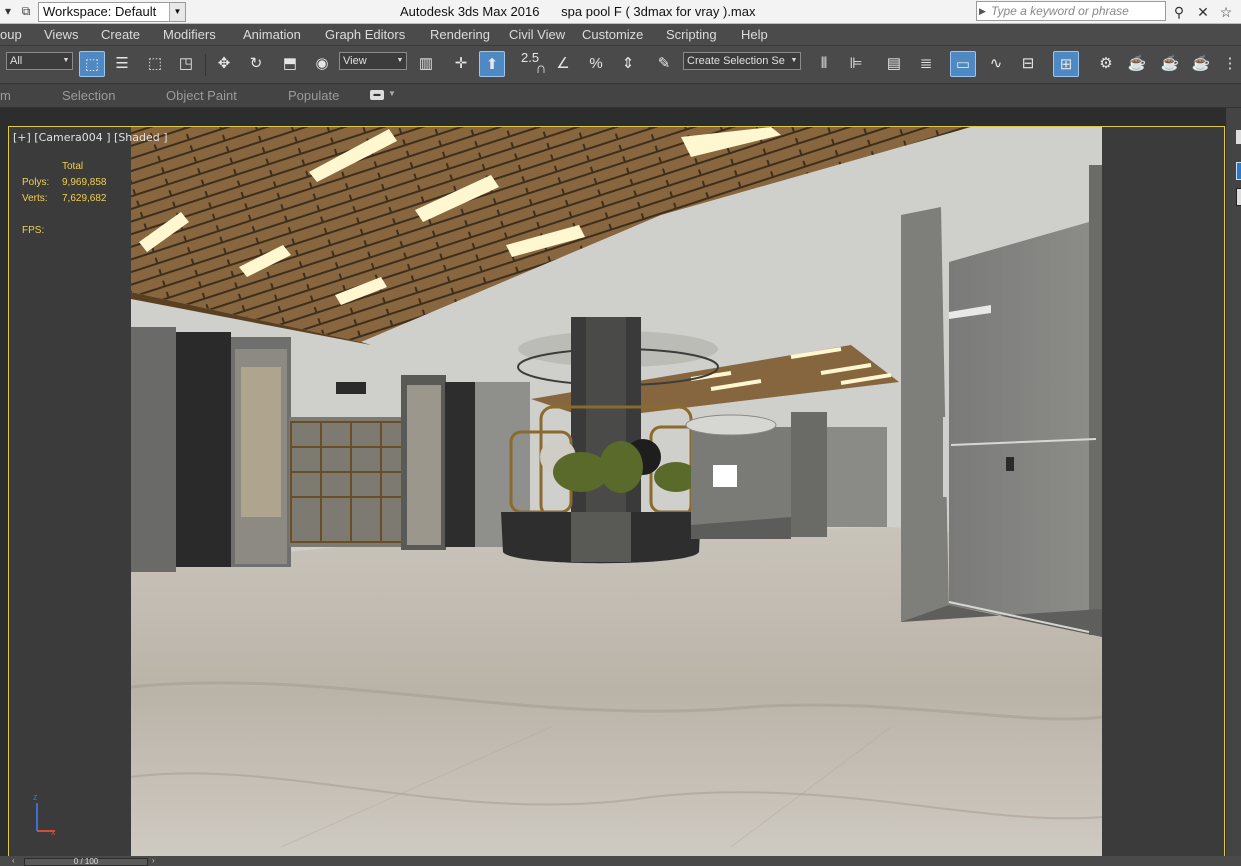 Image resolution: width=1241 pixels, height=866 pixels. I want to click on more-tools-icon: ⋮, so click(1229, 64).